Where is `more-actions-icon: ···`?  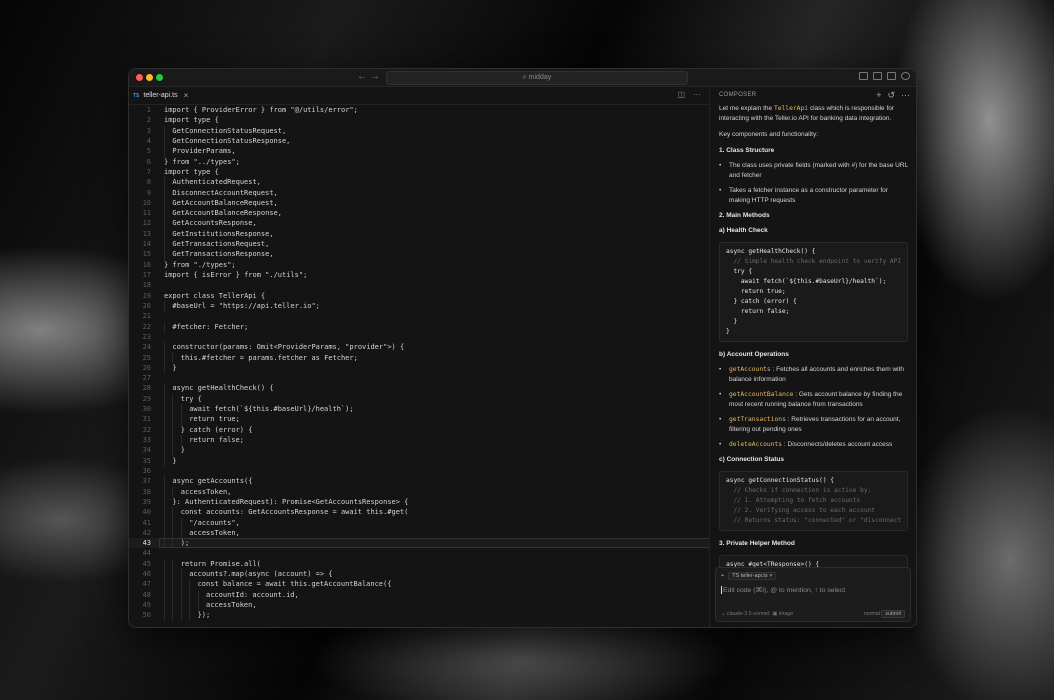 more-actions-icon: ··· is located at coordinates (697, 94).